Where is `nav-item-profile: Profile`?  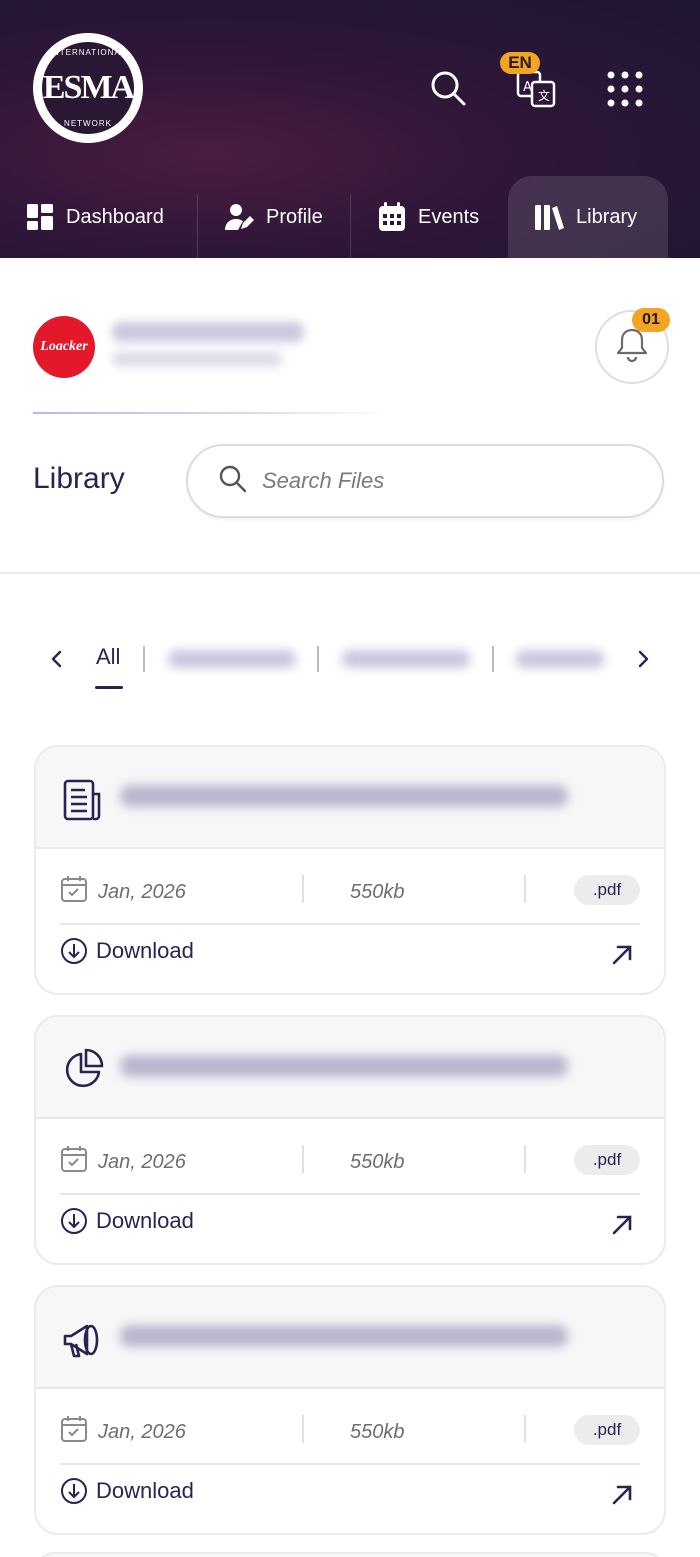
nav-item-profile: Profile is located at coordinates (273, 217).